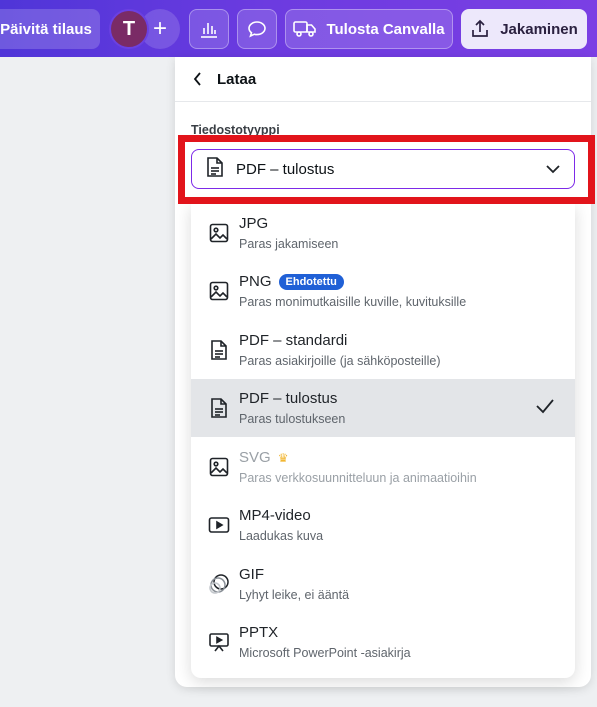 The width and height of the screenshot is (597, 707). What do you see at coordinates (383, 408) in the screenshot?
I see `option-pdf-print: PDF – tulostus Paras tulostukseen` at bounding box center [383, 408].